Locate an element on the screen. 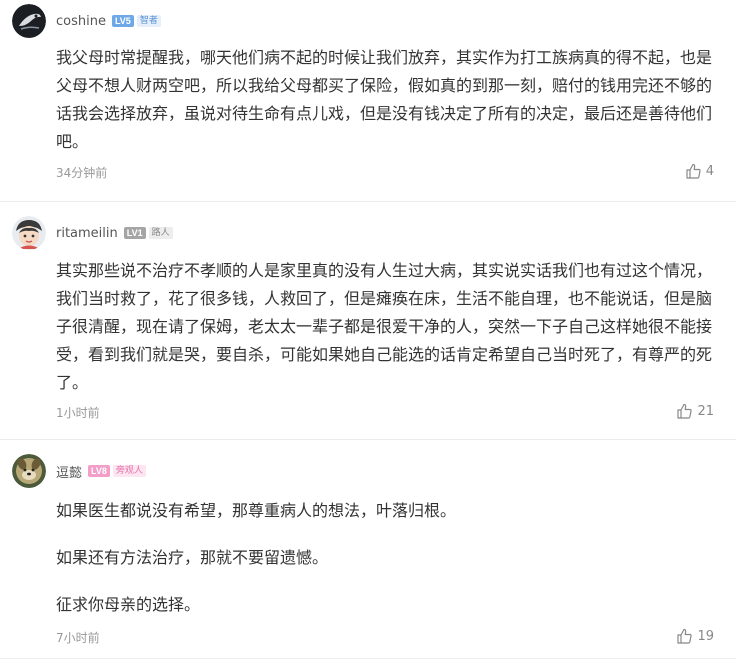 Image resolution: width=736 pixels, height=659 pixels. comment-time: 7小时前 is located at coordinates (78, 638).